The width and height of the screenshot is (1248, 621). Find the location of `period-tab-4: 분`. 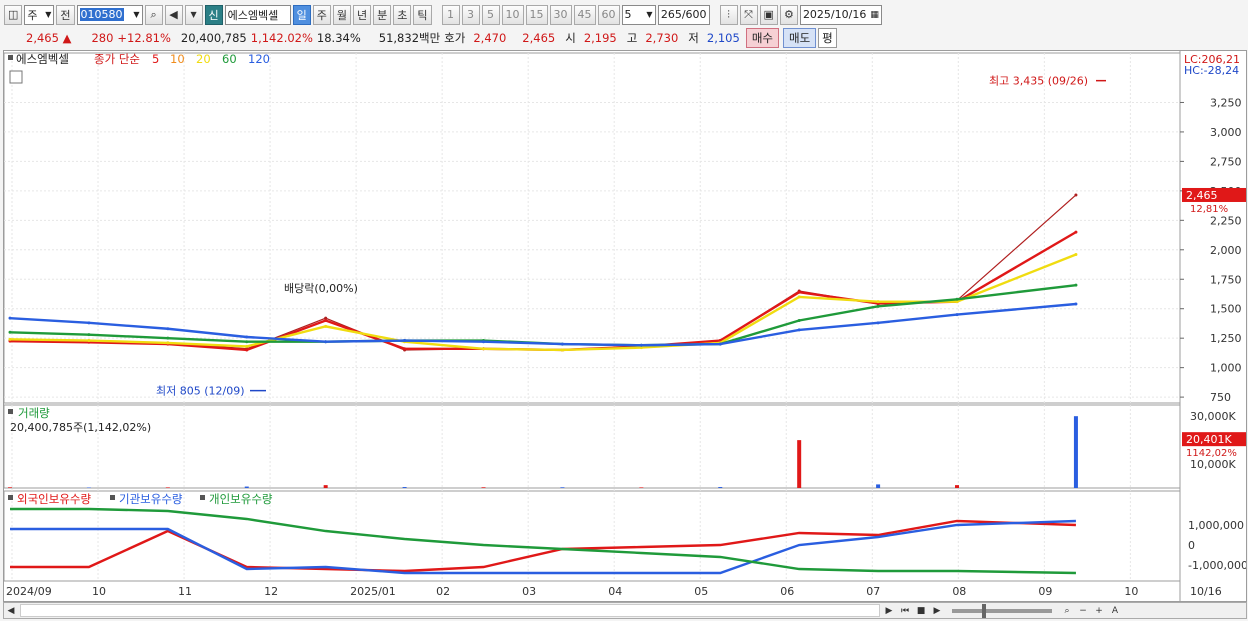

period-tab-4: 분 is located at coordinates (382, 14).